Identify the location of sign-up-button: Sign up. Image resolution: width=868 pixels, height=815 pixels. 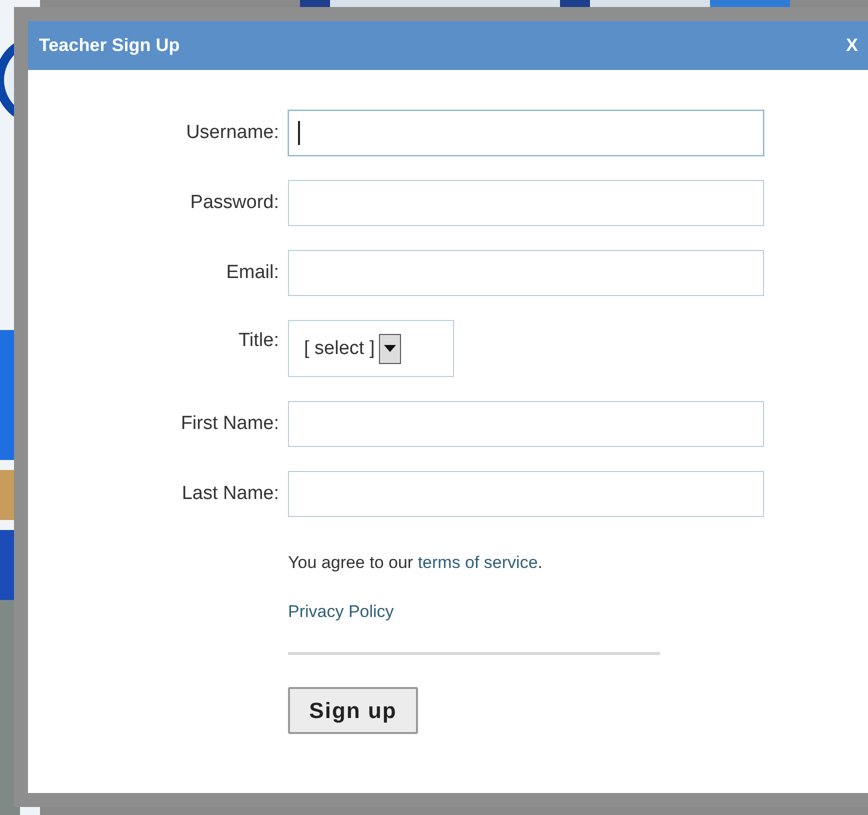
(353, 710).